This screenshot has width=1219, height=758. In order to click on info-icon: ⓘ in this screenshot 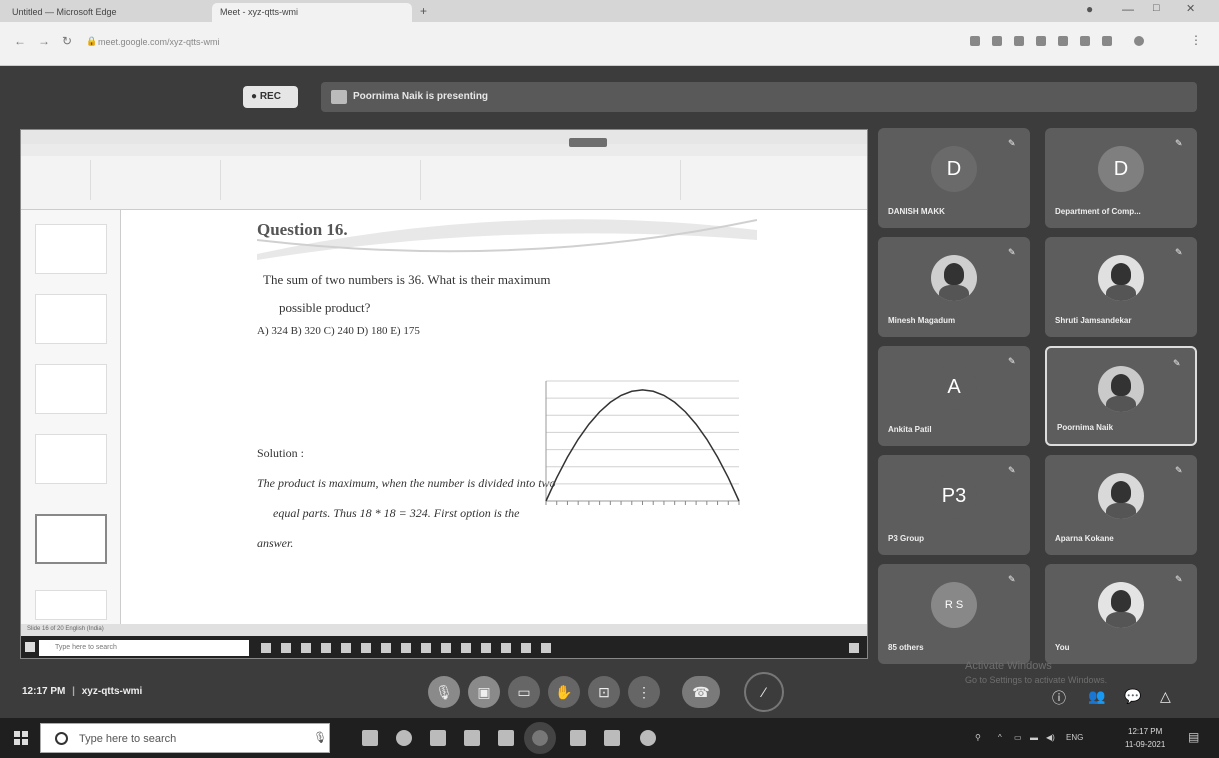, I will do `click(1059, 698)`.